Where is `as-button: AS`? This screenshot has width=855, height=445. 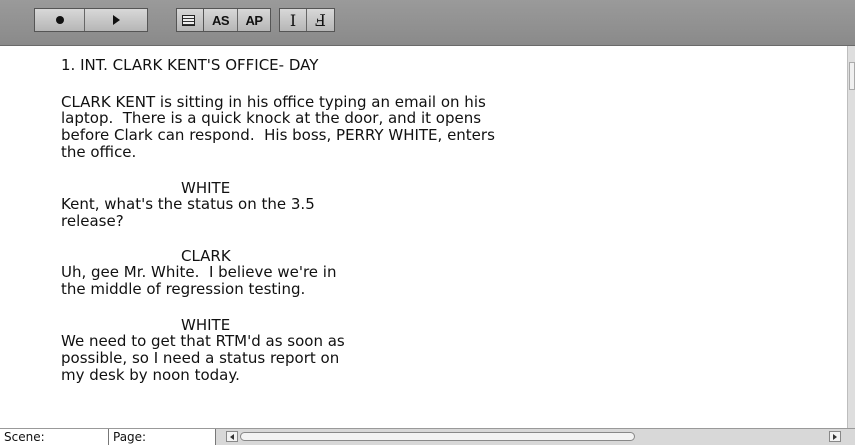 as-button: AS is located at coordinates (221, 20).